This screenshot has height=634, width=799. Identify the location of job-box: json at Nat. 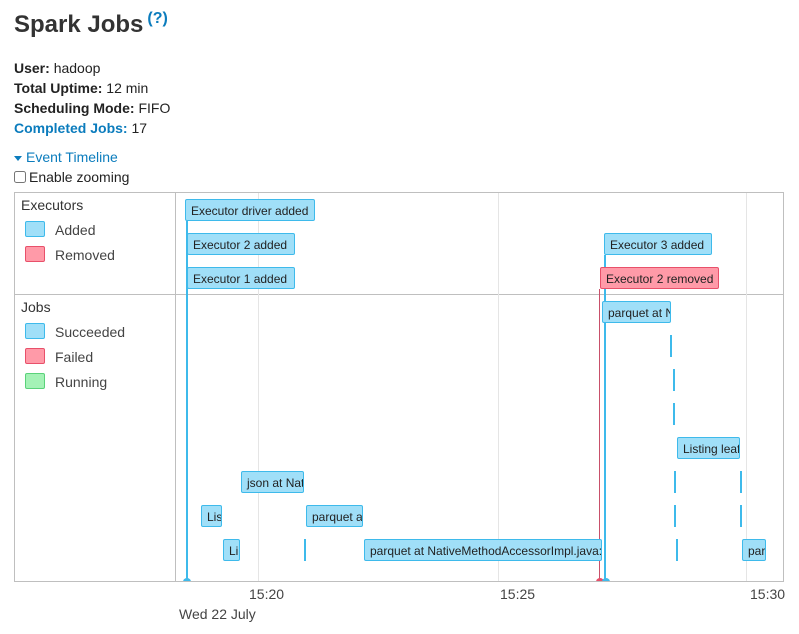
(272, 482).